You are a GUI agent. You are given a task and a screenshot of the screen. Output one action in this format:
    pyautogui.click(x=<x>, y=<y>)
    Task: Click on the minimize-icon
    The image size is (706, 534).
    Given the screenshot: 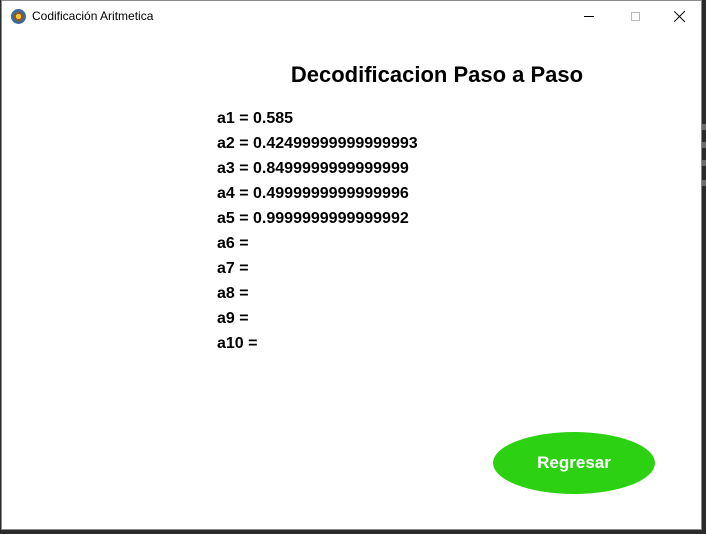 What is the action you would take?
    pyautogui.click(x=589, y=16)
    